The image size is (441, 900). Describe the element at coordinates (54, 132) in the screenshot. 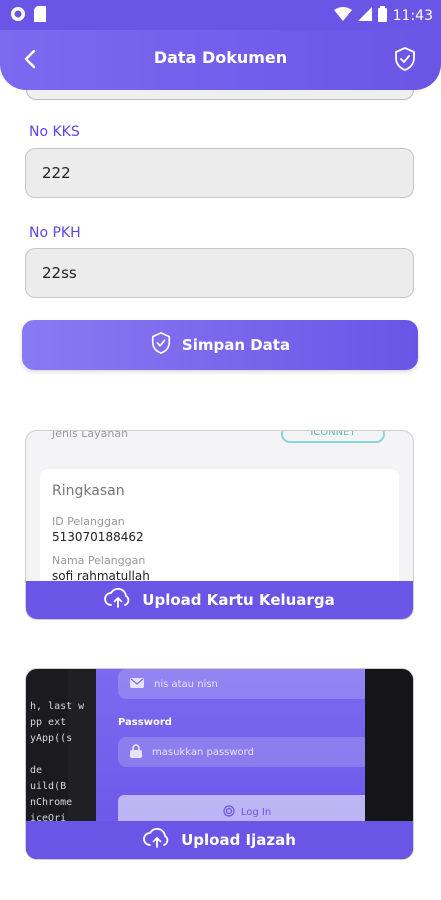

I see `kks-label: No KKS` at that location.